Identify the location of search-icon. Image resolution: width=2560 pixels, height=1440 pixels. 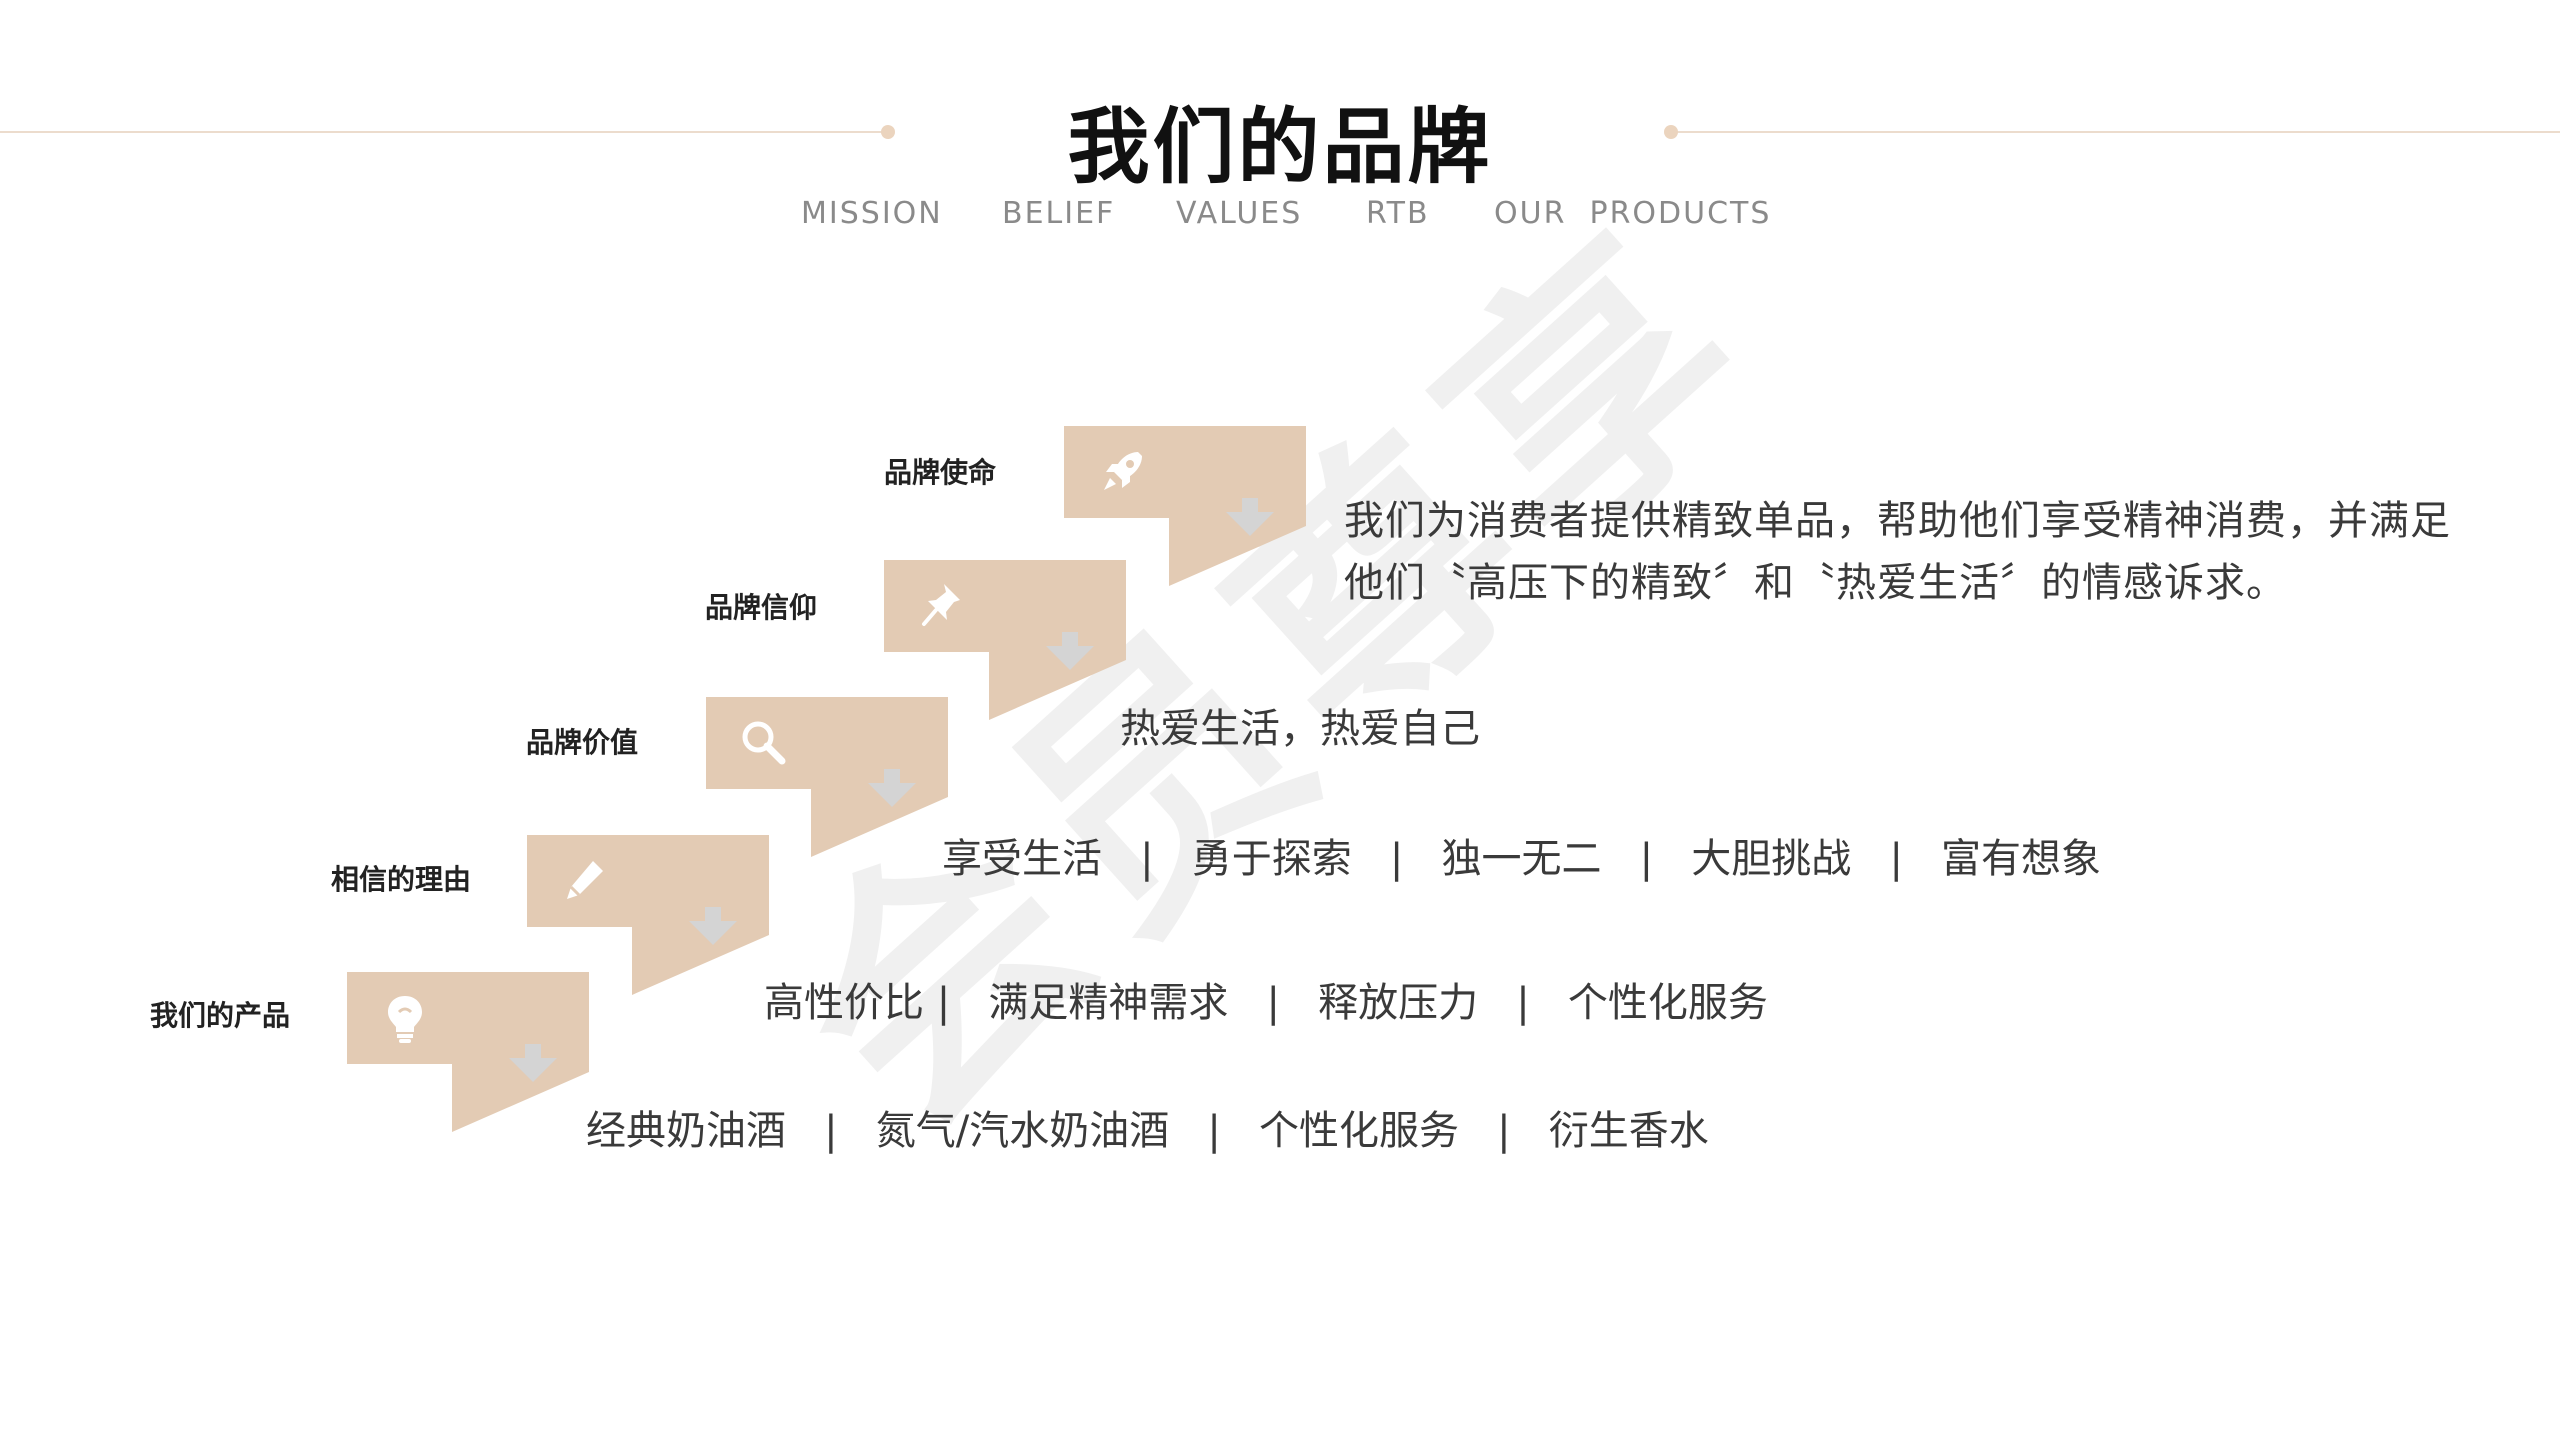
(764, 743).